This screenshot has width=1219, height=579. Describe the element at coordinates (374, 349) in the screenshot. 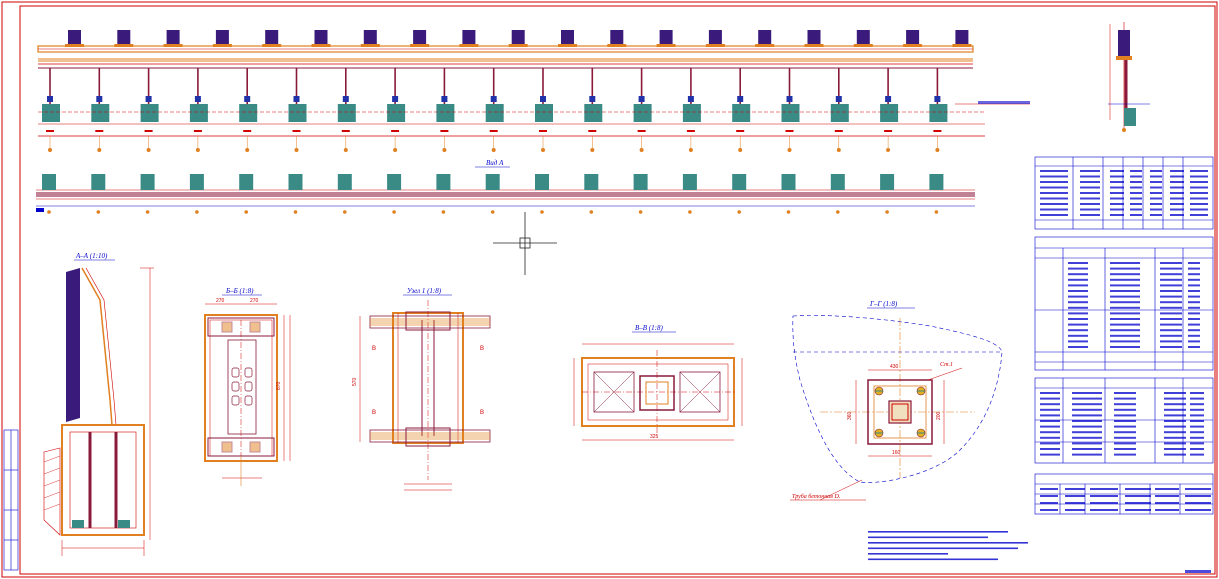

I see `svg-text: B` at that location.